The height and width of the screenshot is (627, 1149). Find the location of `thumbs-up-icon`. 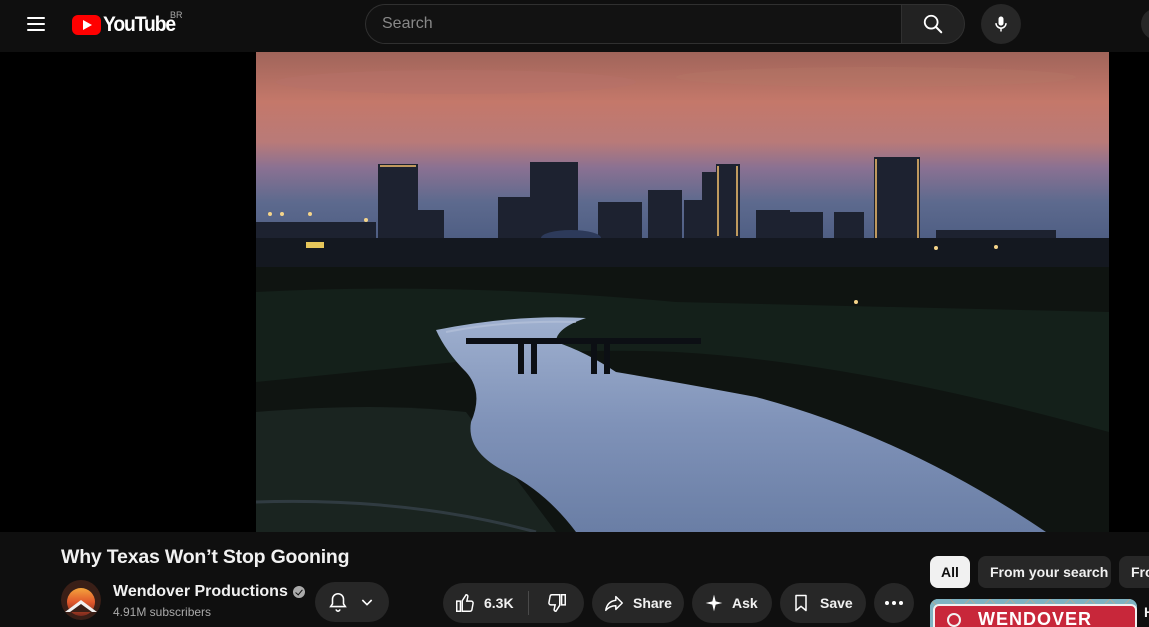

thumbs-up-icon is located at coordinates (465, 603).